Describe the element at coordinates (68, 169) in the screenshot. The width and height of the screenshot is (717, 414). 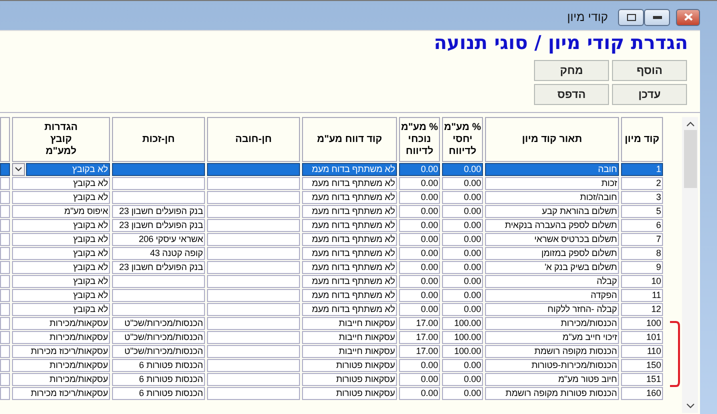
I see `dropdown-field: לא בקובץ` at that location.